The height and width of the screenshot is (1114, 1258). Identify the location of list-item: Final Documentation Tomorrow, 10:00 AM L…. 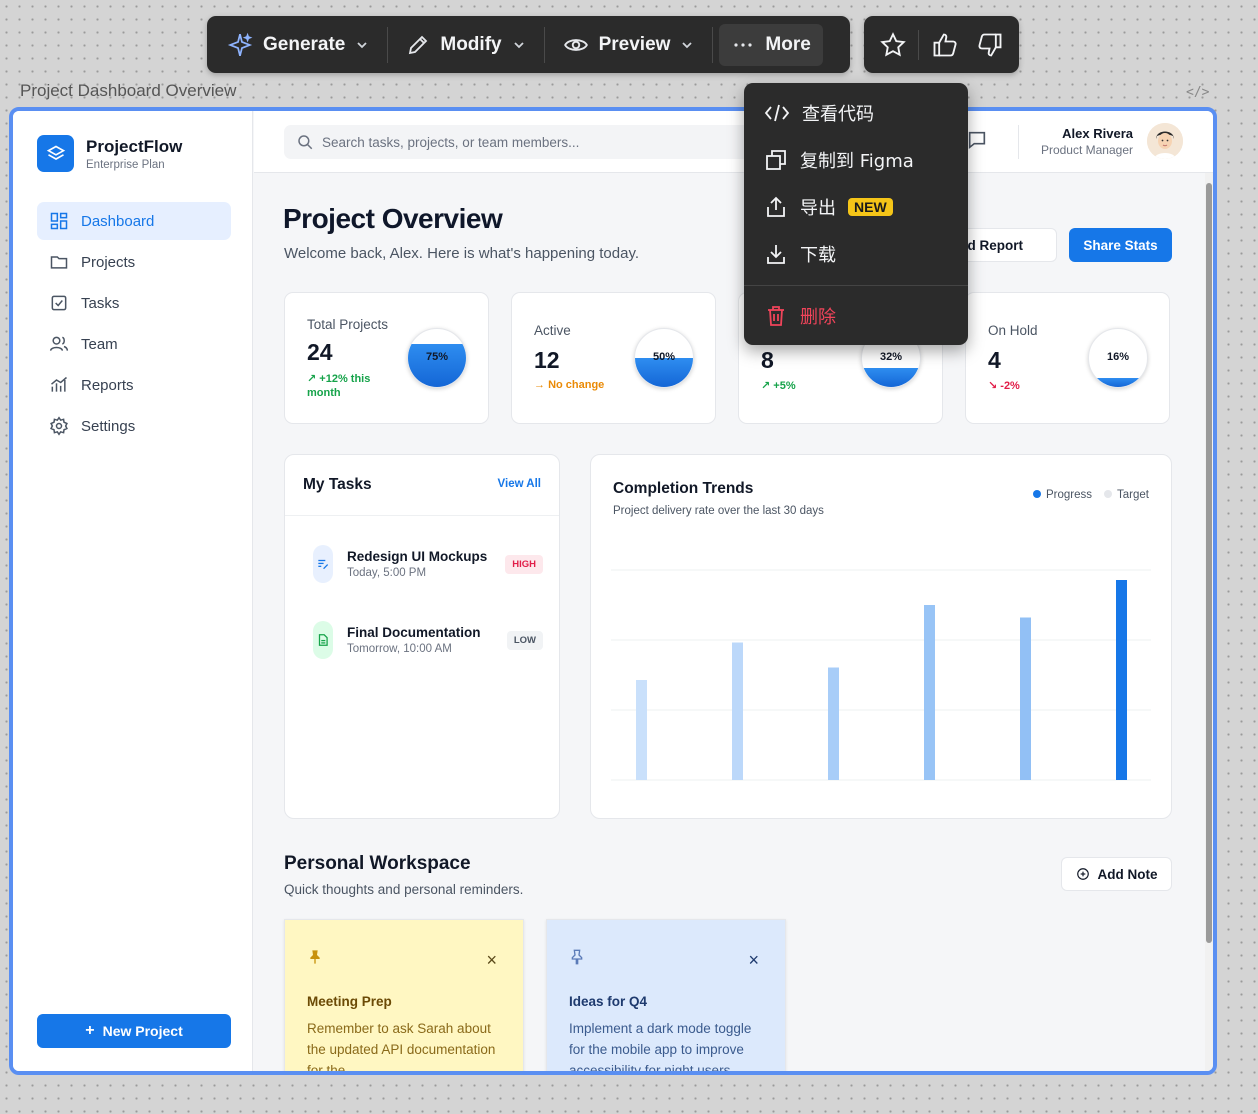
(428, 640).